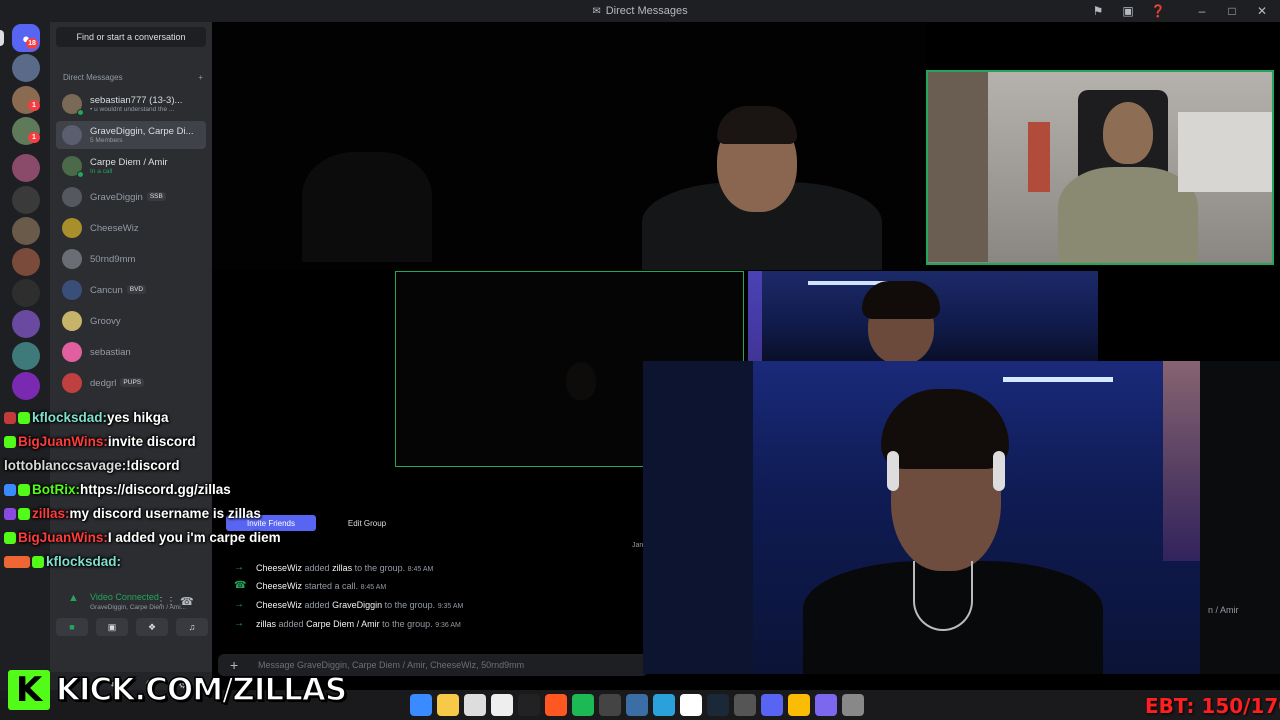 The width and height of the screenshot is (1280, 720). I want to click on overlay-message: BigJuanWins: I added you i'm carpe diem, so click(142, 537).